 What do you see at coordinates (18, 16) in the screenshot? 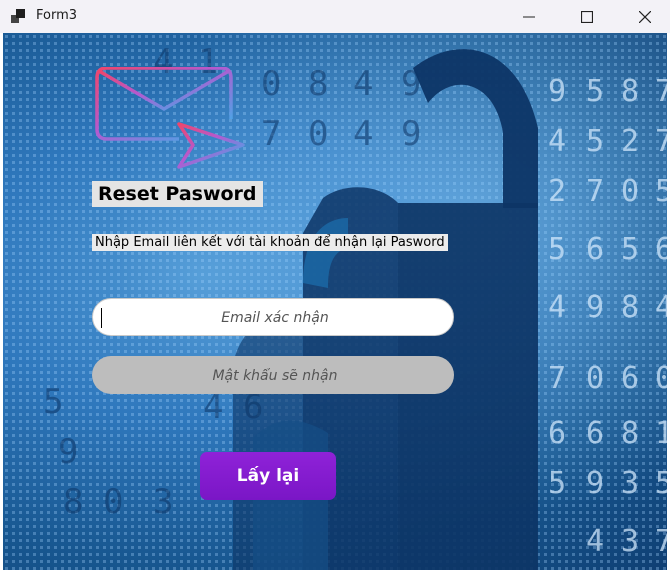
I see `app-form-icon` at bounding box center [18, 16].